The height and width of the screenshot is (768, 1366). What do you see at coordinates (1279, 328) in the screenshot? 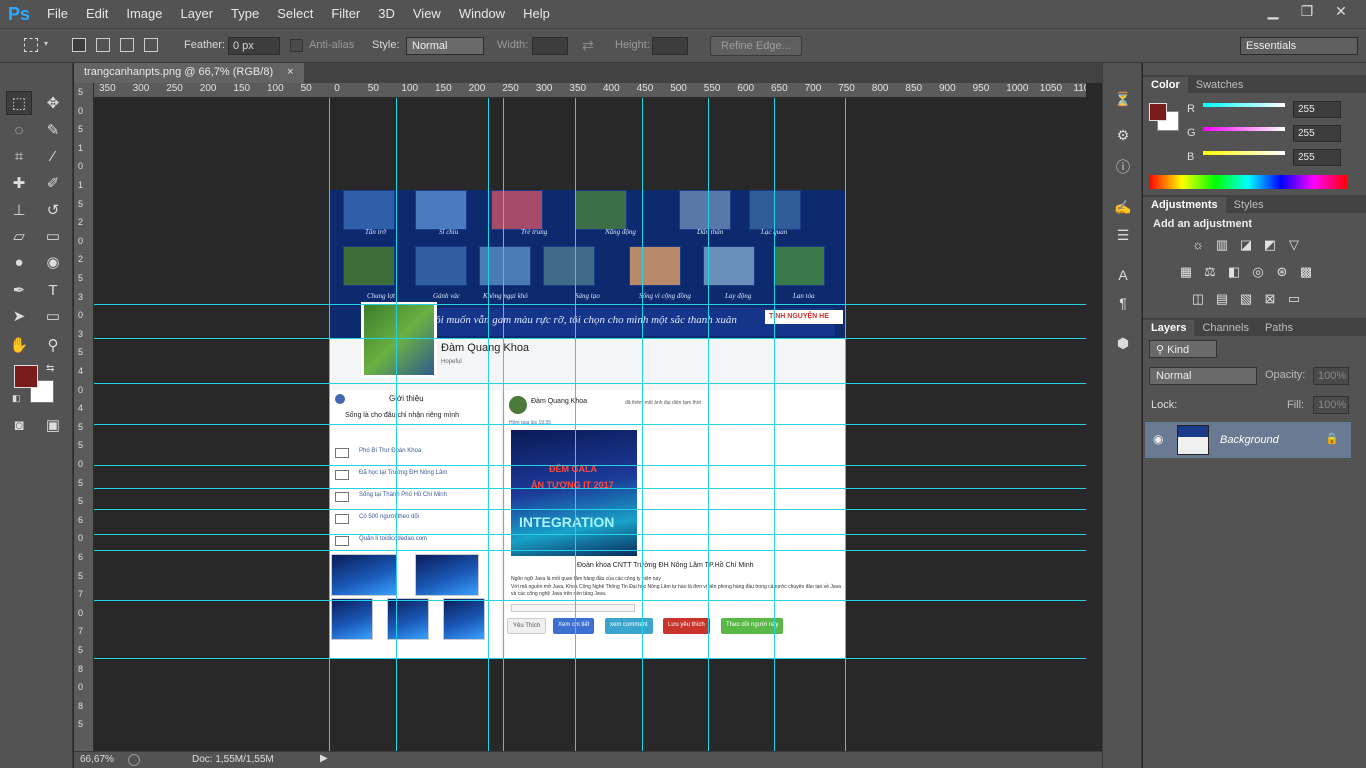
I see `tab-paths: Paths` at bounding box center [1279, 328].